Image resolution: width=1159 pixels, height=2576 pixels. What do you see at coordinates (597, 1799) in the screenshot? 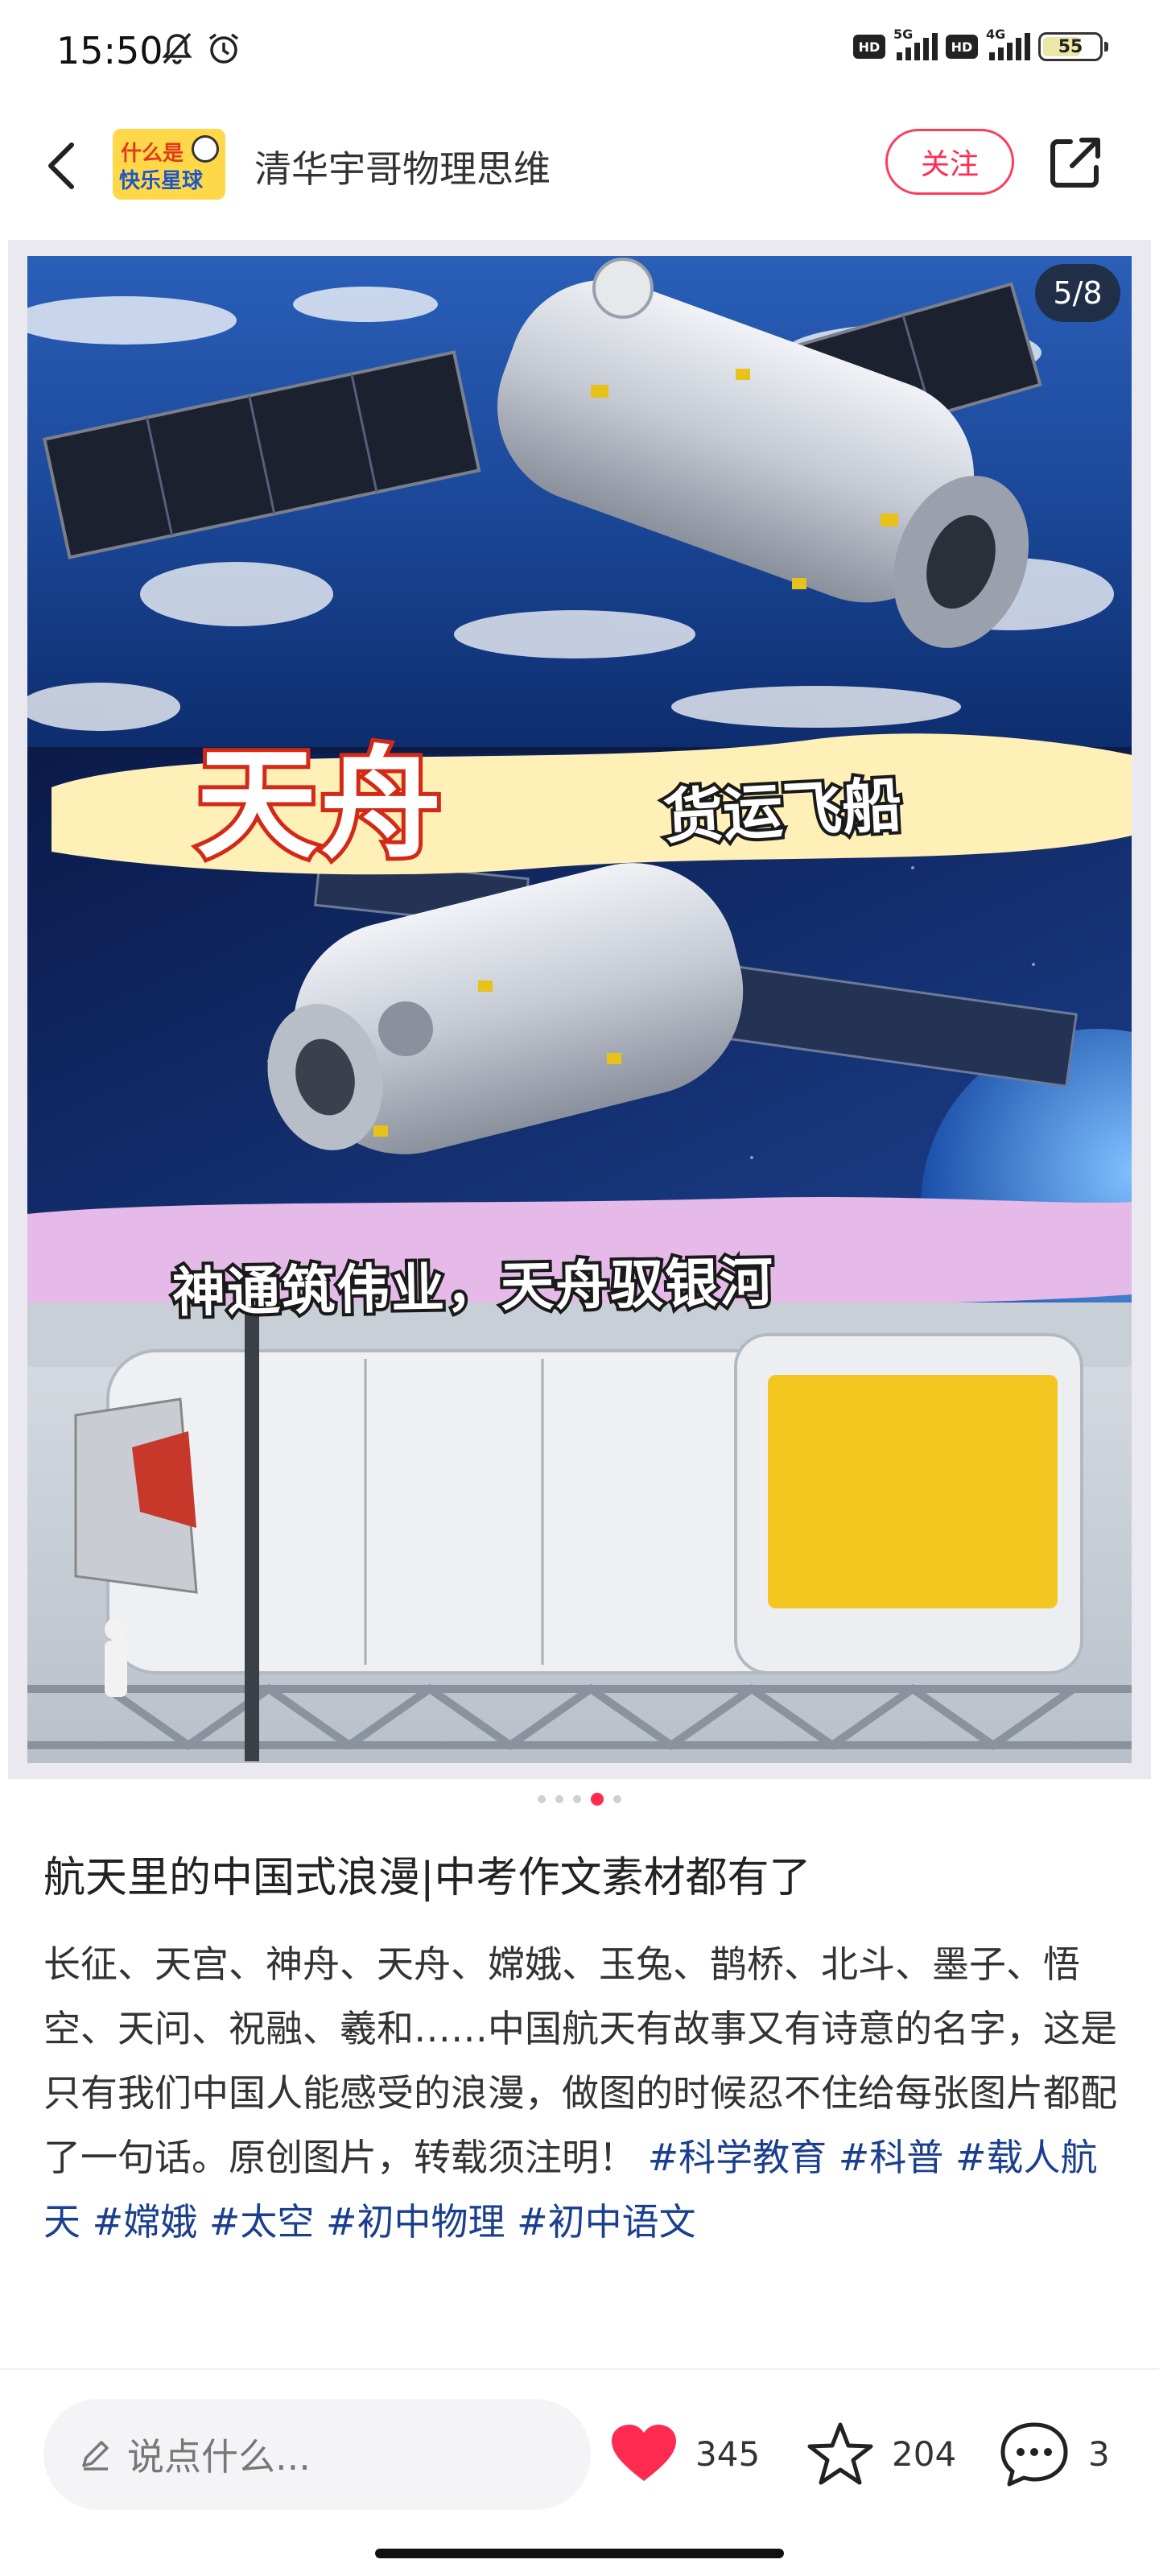
I see `carousel-dot-active` at bounding box center [597, 1799].